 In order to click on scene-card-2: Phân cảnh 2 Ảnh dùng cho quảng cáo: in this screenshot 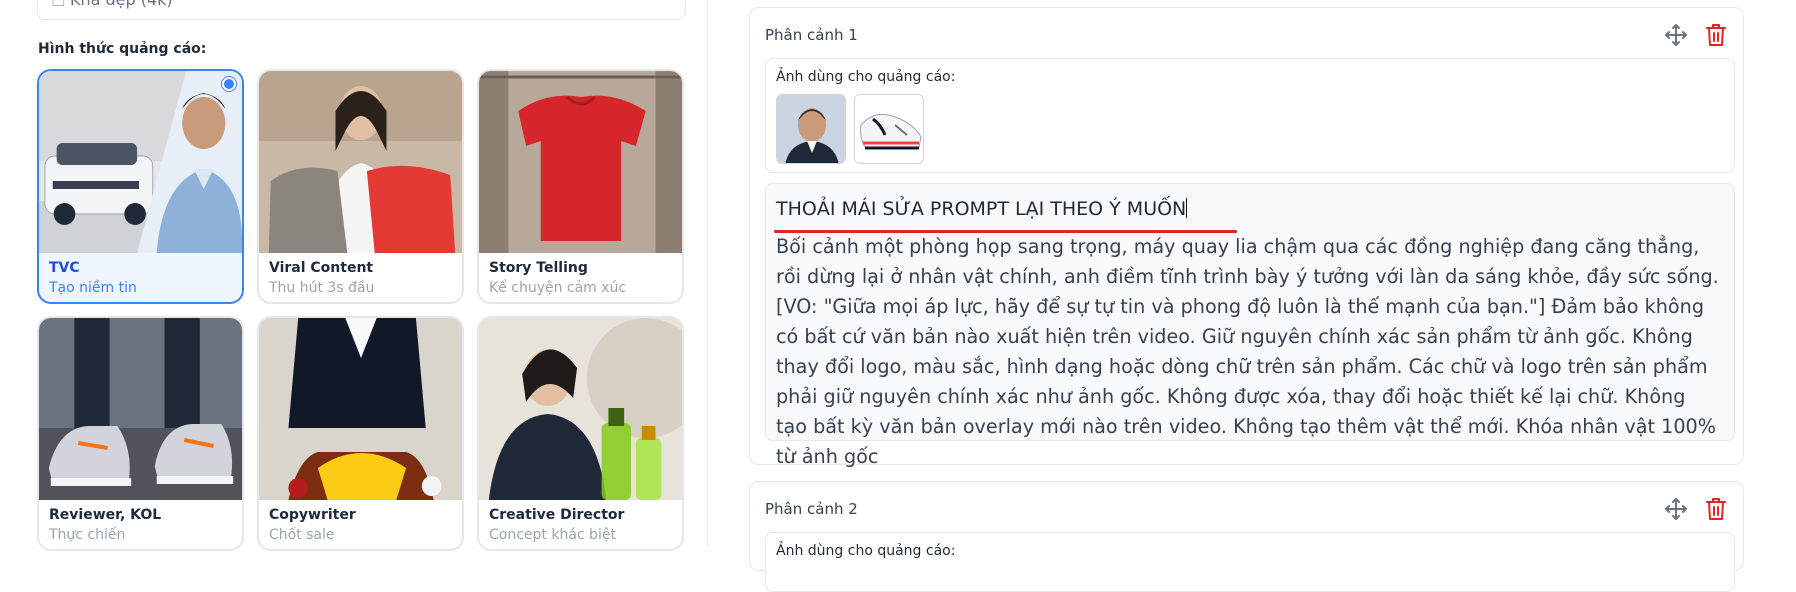, I will do `click(1246, 536)`.